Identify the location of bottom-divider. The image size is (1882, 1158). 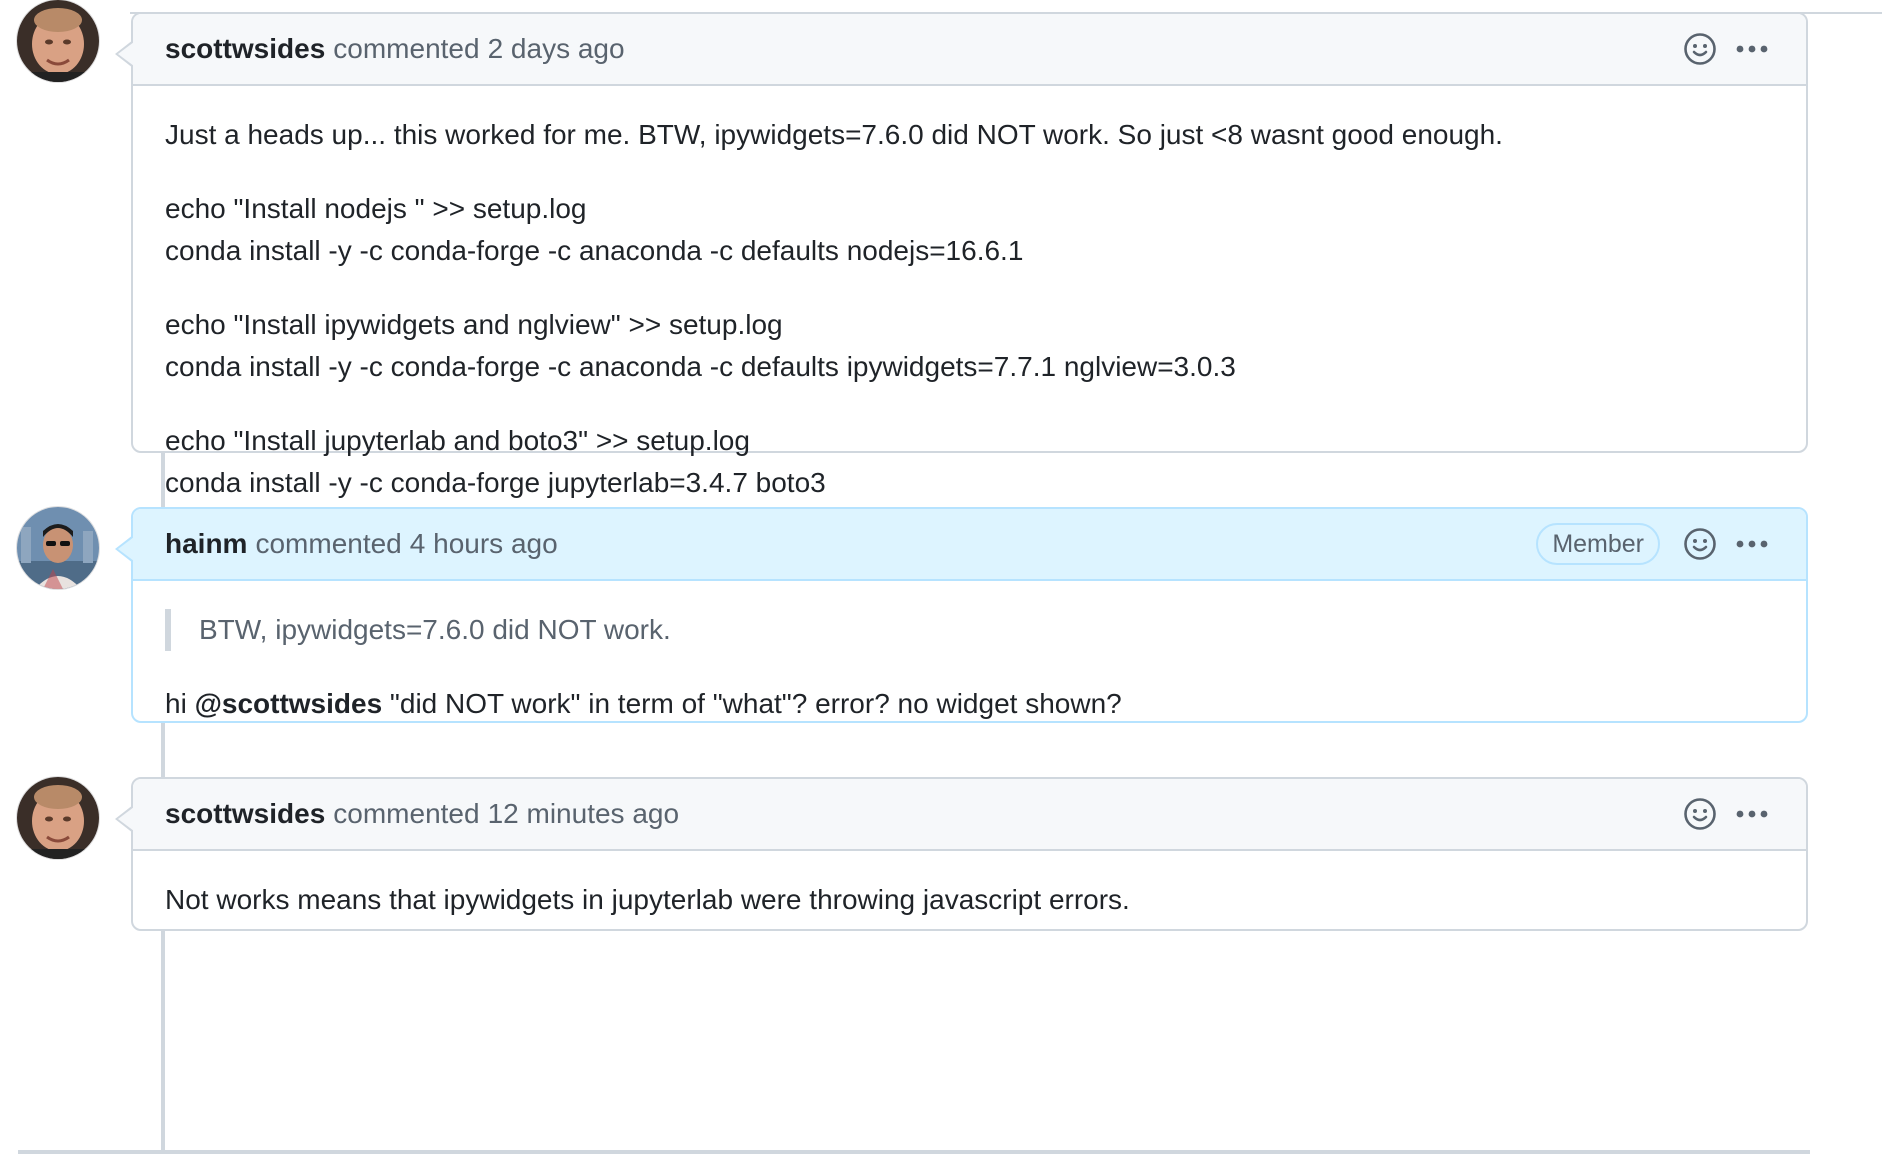
(914, 1152).